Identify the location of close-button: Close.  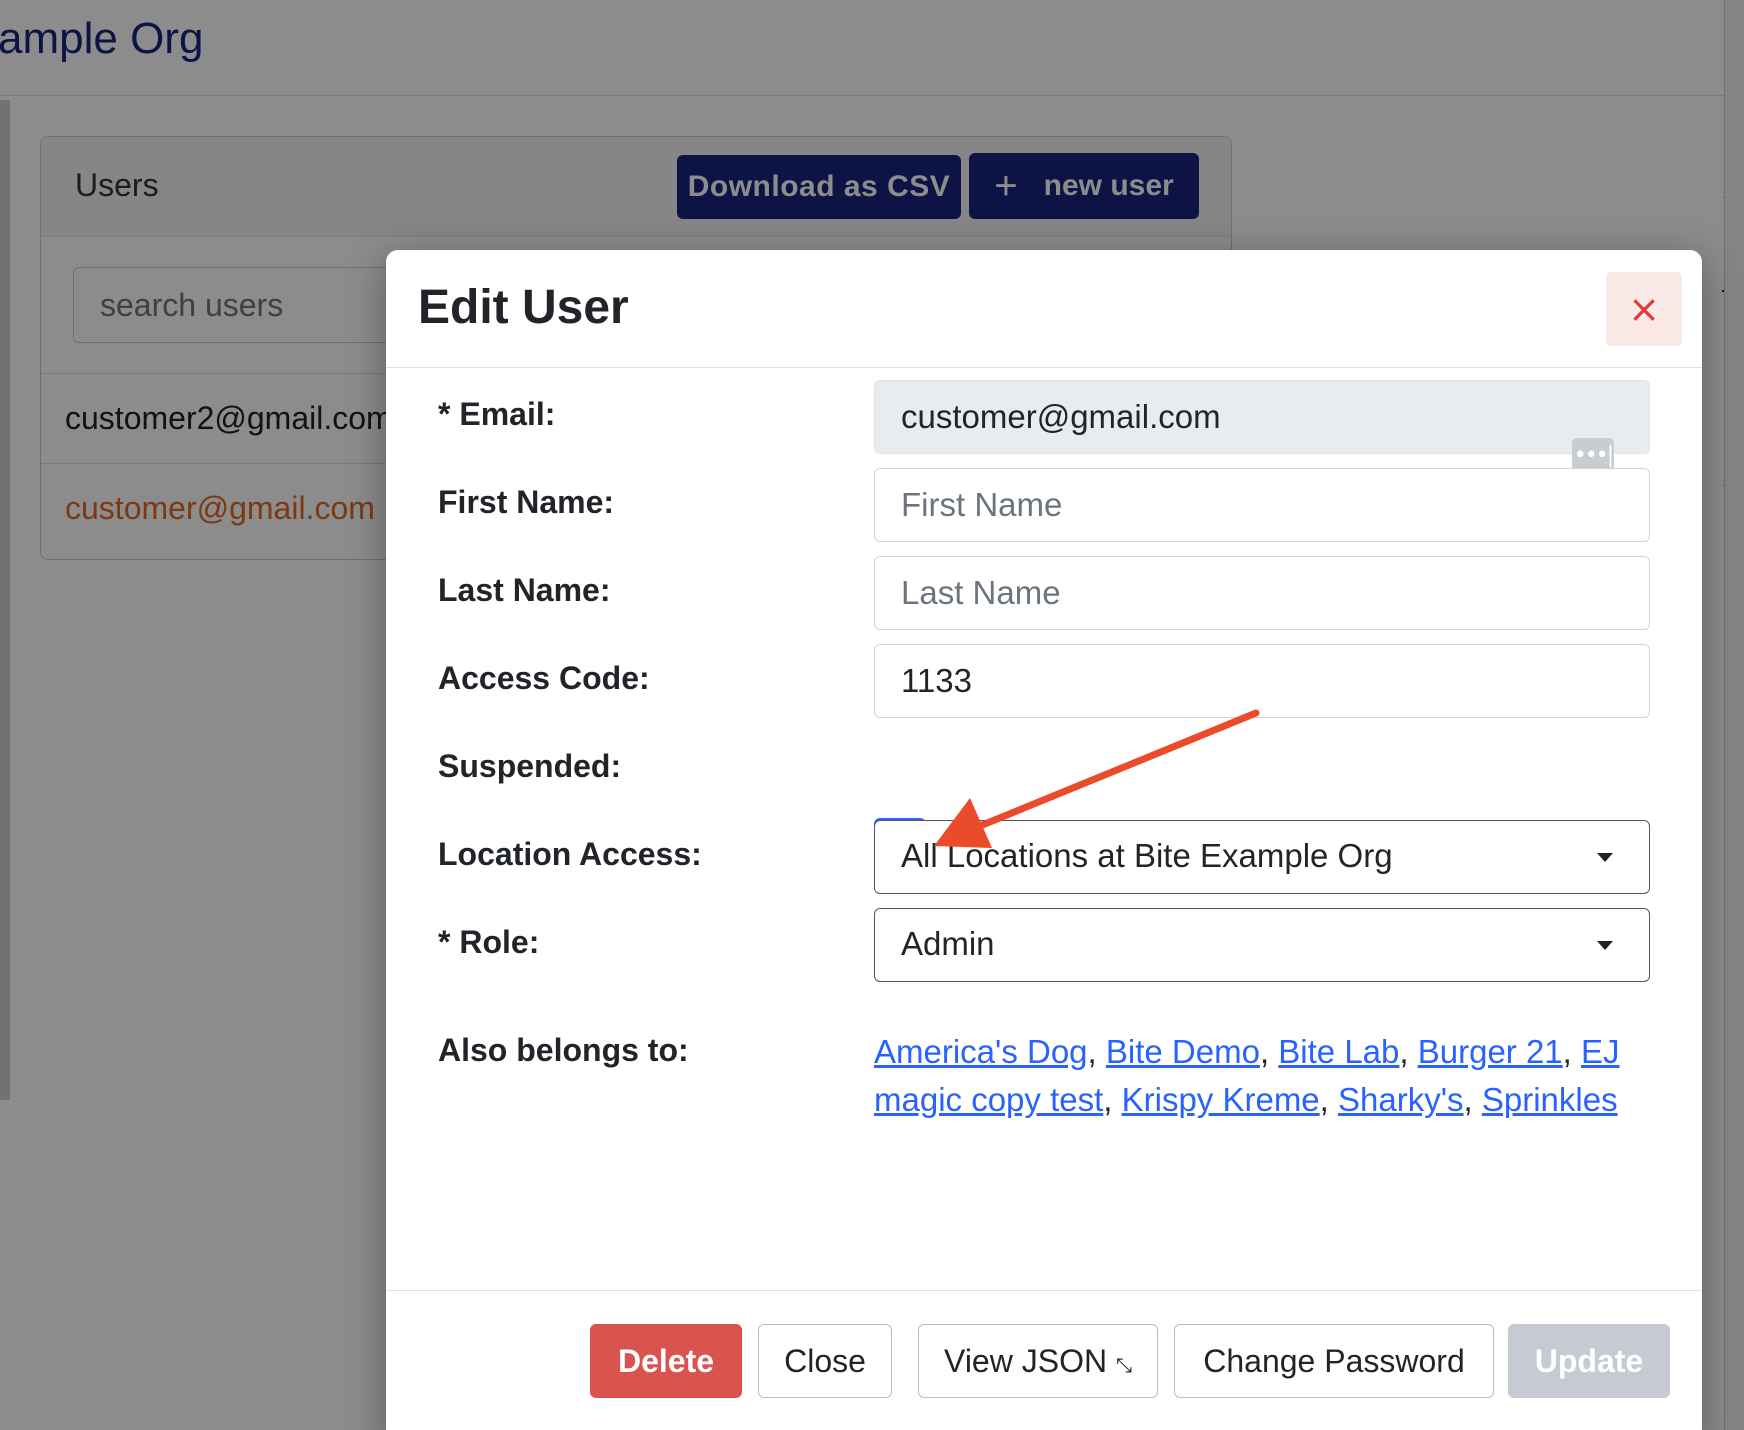
(825, 1361).